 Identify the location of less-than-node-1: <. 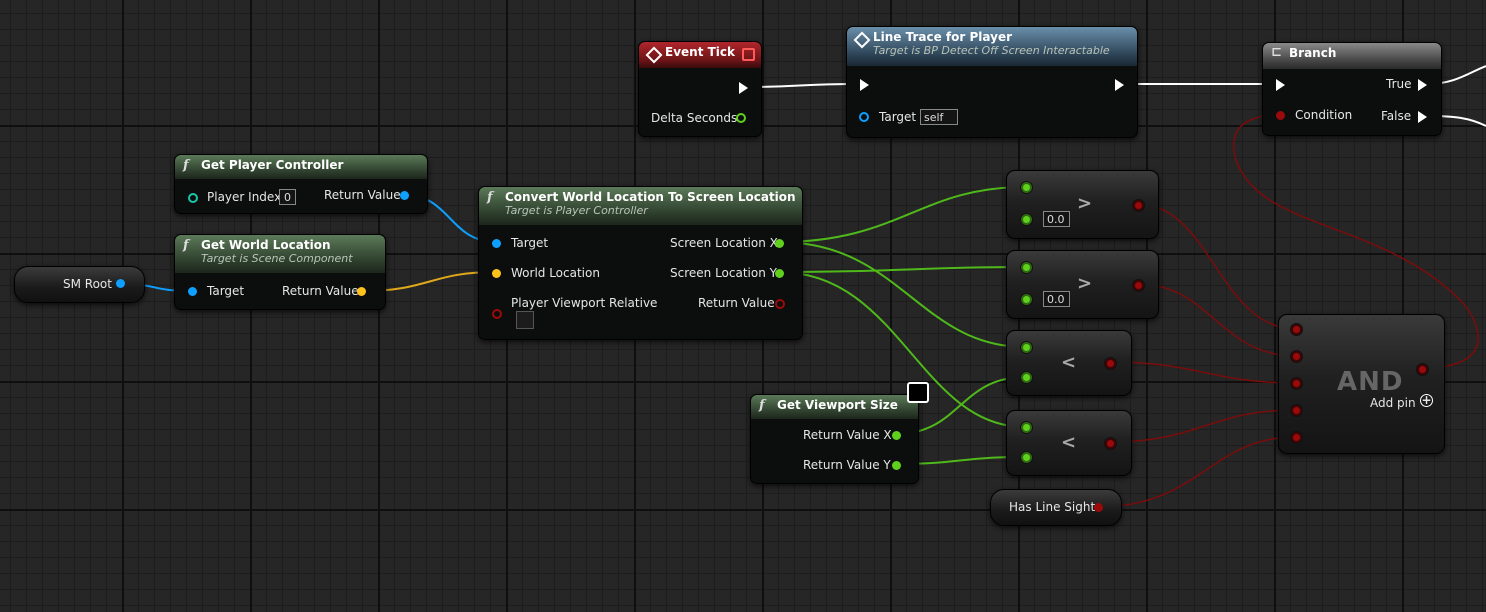
(1069, 363).